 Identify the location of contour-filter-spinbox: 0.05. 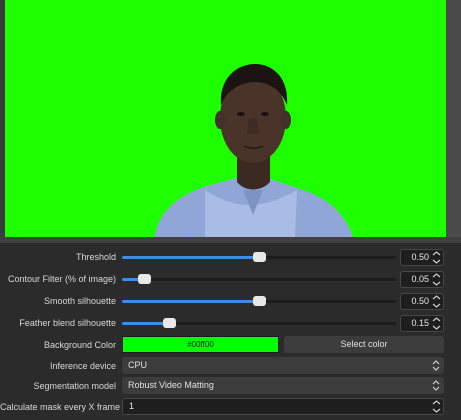
(422, 279).